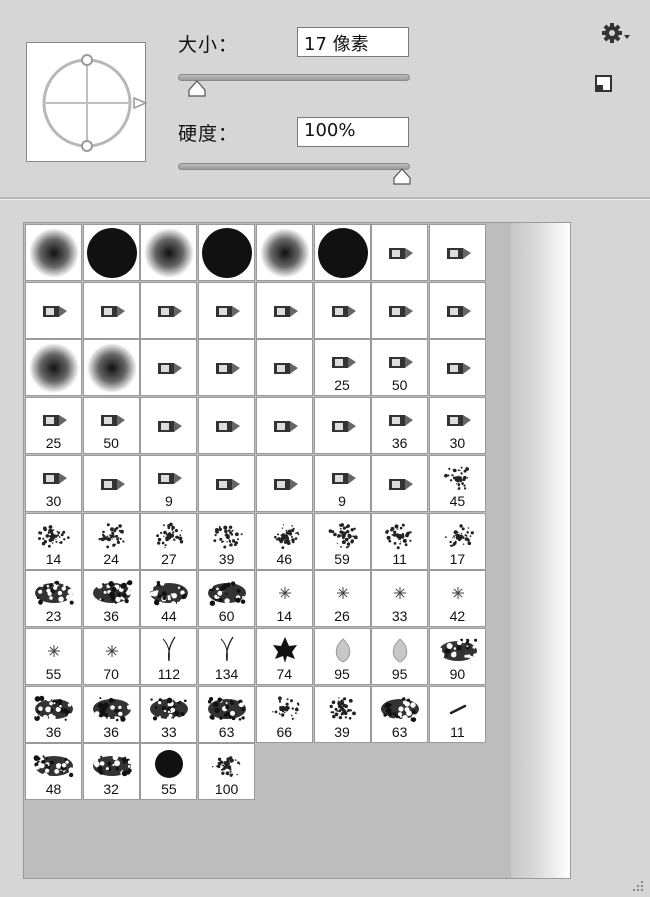  I want to click on brush-preset-texture: 44, so click(169, 599).